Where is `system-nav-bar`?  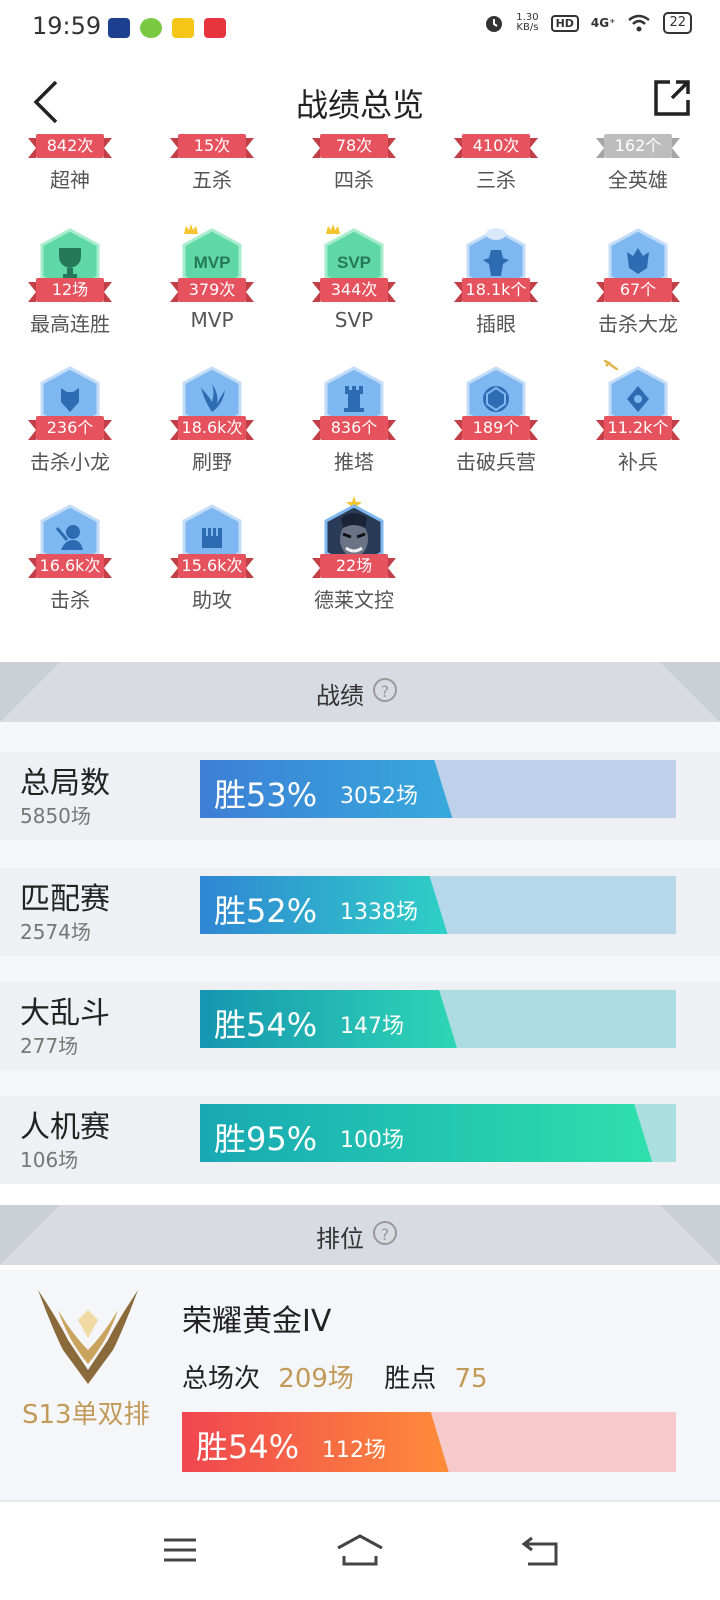
system-nav-bar is located at coordinates (360, 1551).